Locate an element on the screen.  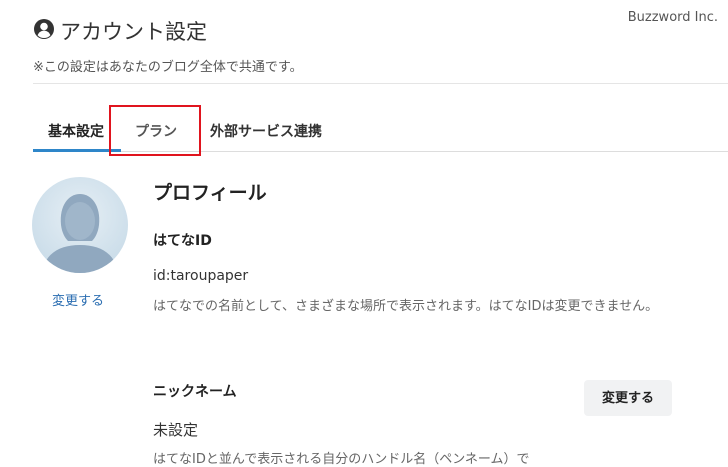
hatena-id-label: はてなID is located at coordinates (182, 241).